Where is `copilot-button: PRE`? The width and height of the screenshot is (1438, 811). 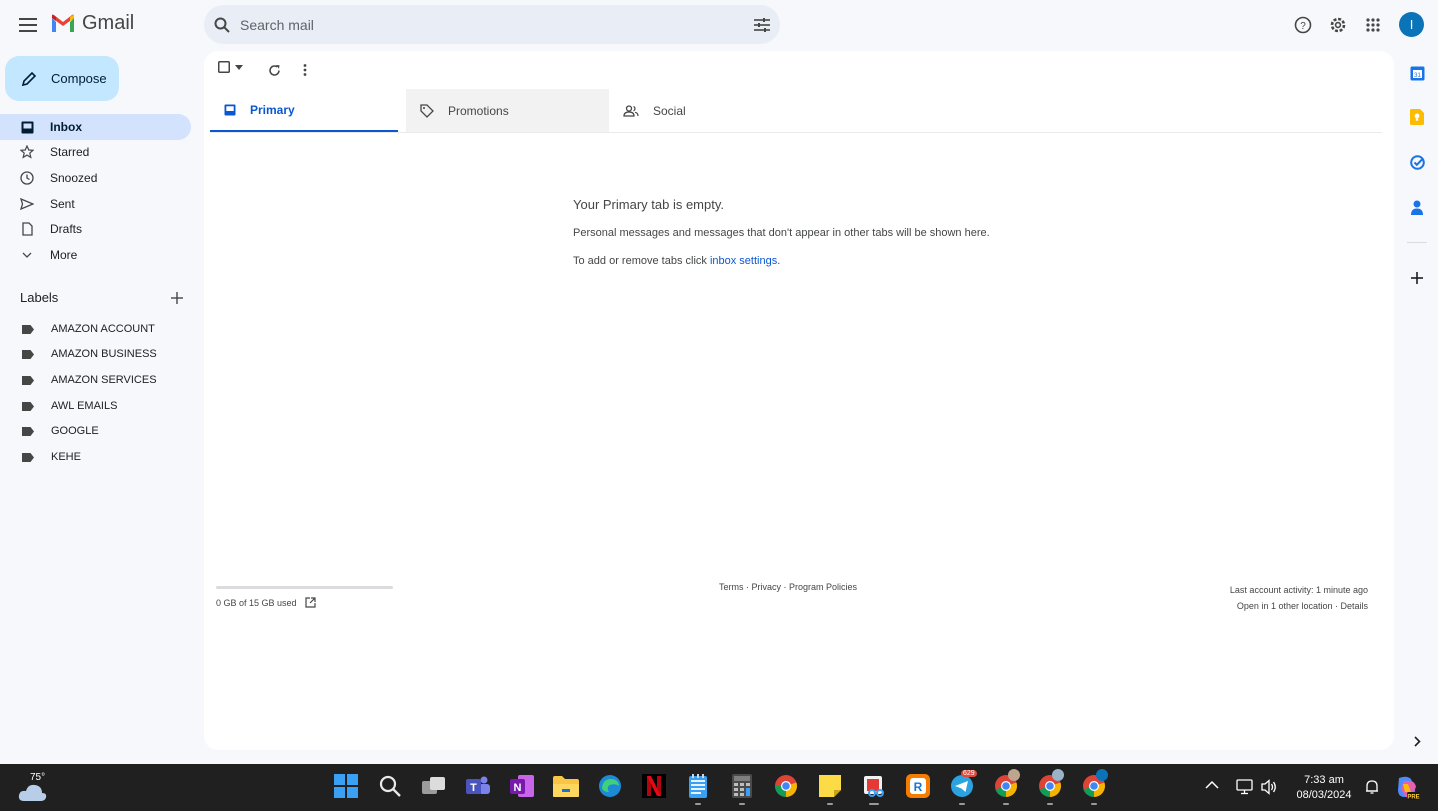 copilot-button: PRE is located at coordinates (1407, 788).